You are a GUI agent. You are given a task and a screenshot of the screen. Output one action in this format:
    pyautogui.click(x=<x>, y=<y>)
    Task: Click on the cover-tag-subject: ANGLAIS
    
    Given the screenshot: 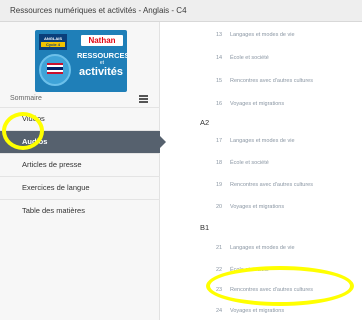 What is the action you would take?
    pyautogui.click(x=53, y=38)
    